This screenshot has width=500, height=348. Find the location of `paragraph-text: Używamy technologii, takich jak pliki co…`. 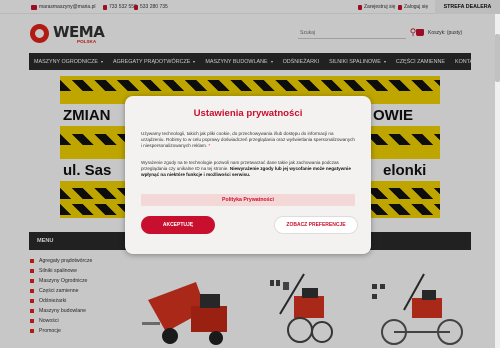

paragraph-text: Używamy technologii, takich jak pliki co… is located at coordinates (248, 139).